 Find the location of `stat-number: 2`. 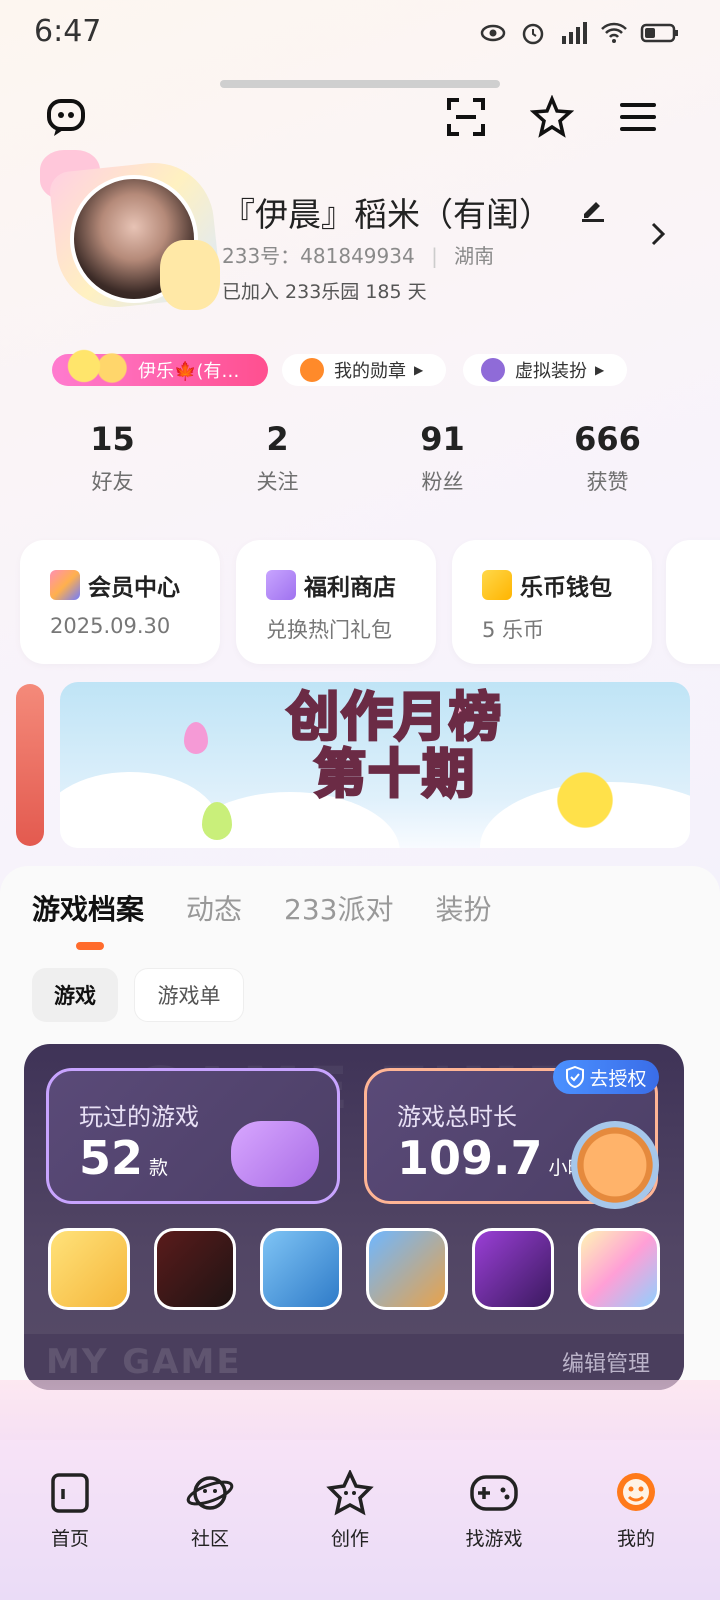

stat-number: 2 is located at coordinates (277, 439).